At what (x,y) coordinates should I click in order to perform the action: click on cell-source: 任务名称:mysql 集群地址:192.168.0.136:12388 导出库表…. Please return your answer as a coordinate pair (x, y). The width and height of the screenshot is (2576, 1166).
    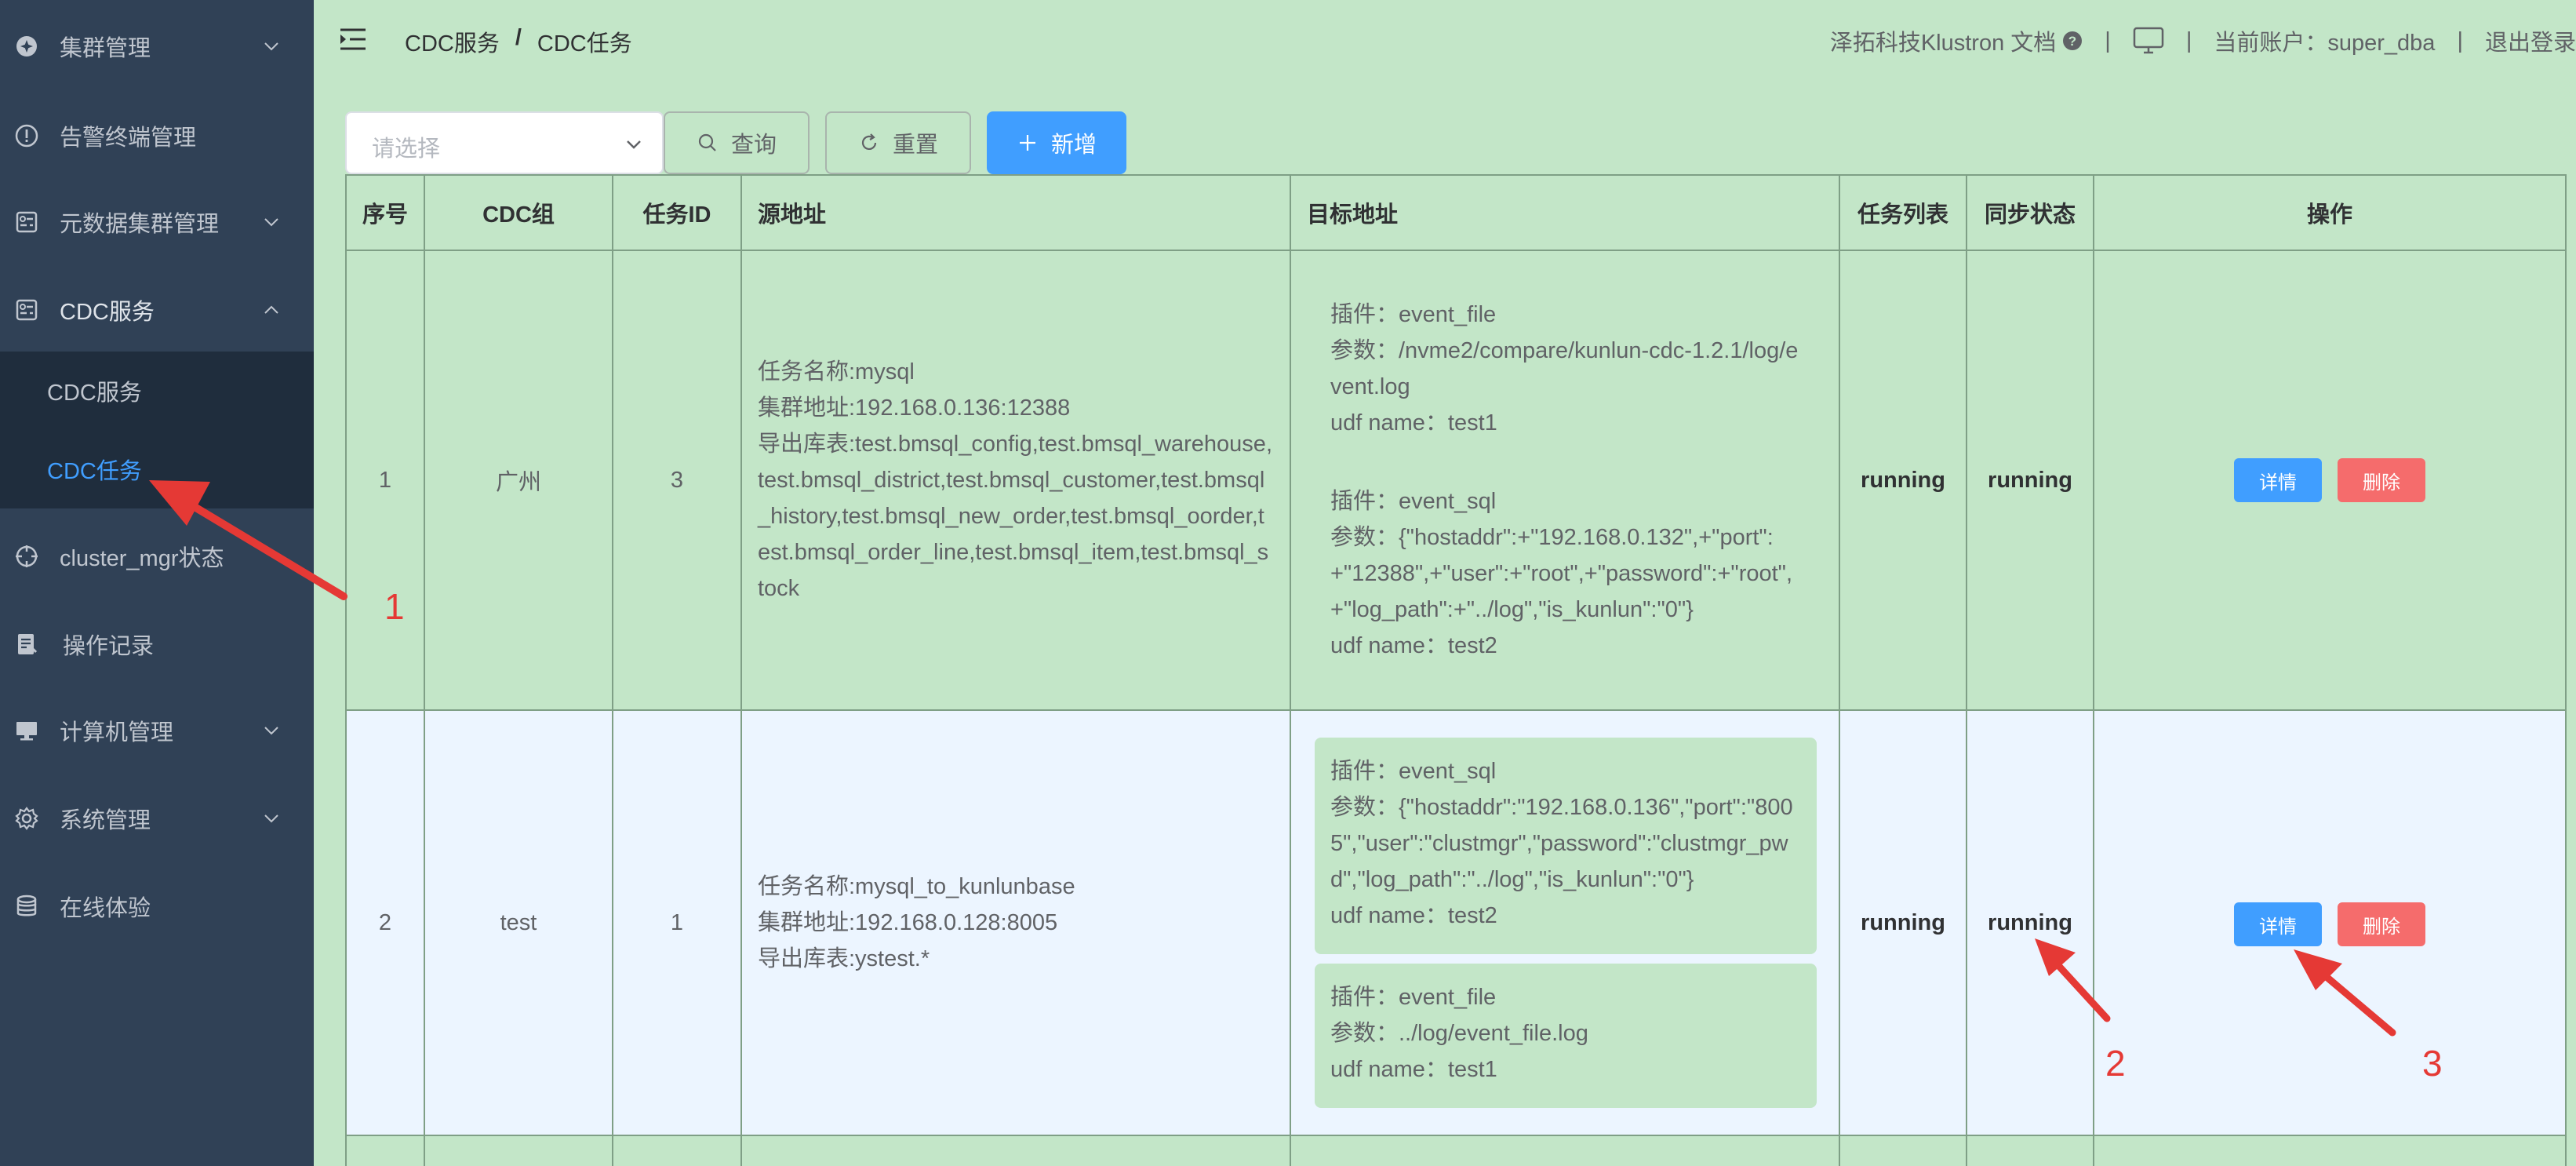
    Looking at the image, I should click on (1017, 480).